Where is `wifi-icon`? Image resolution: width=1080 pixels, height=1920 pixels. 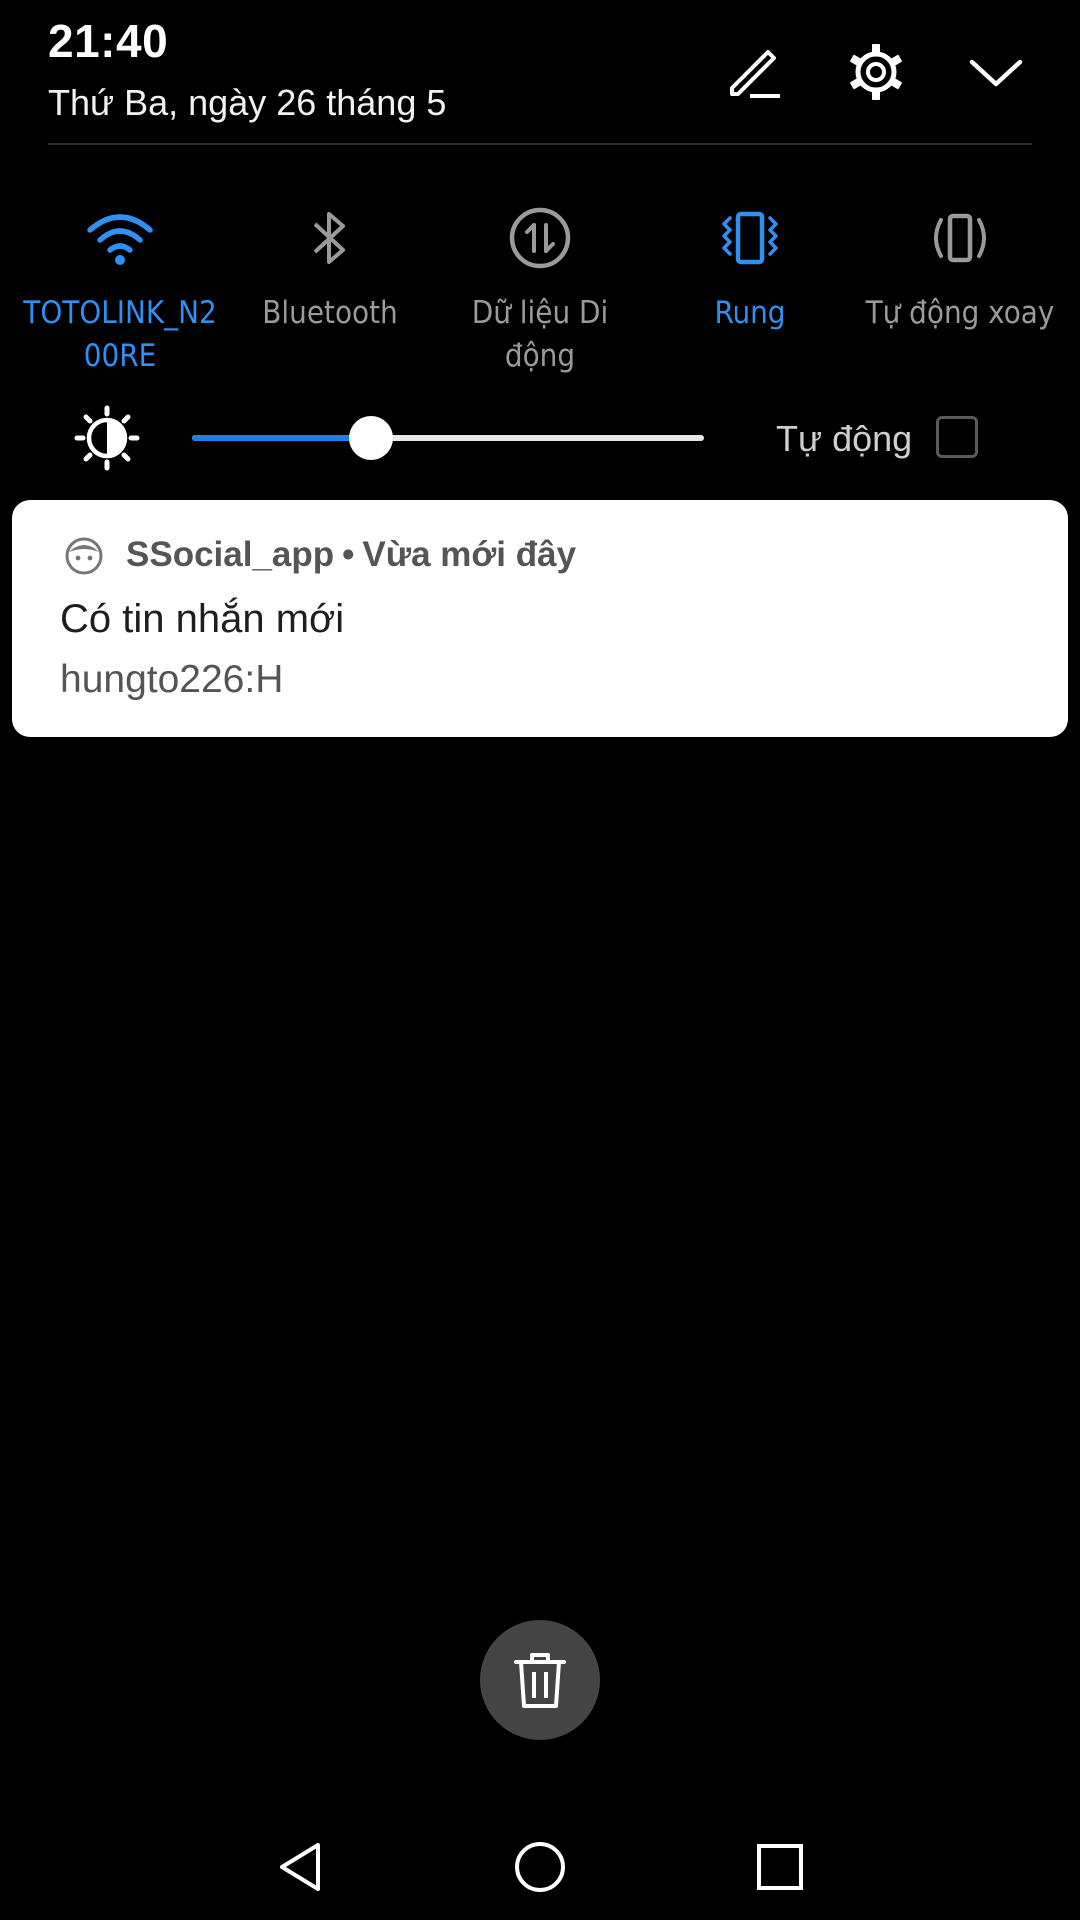
wifi-icon is located at coordinates (120, 238).